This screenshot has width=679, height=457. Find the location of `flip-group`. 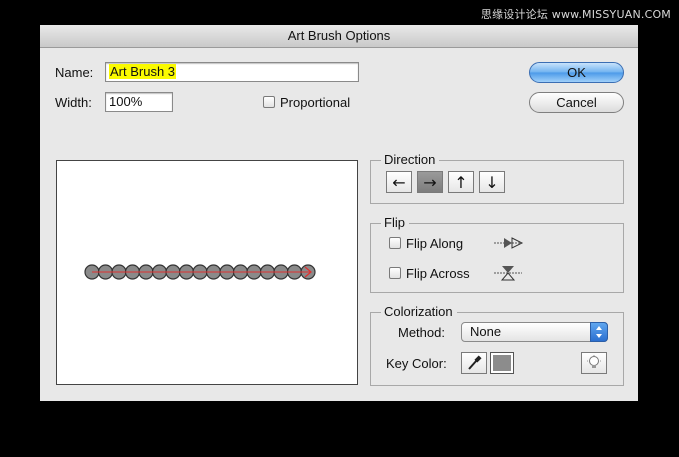

flip-group is located at coordinates (497, 258).